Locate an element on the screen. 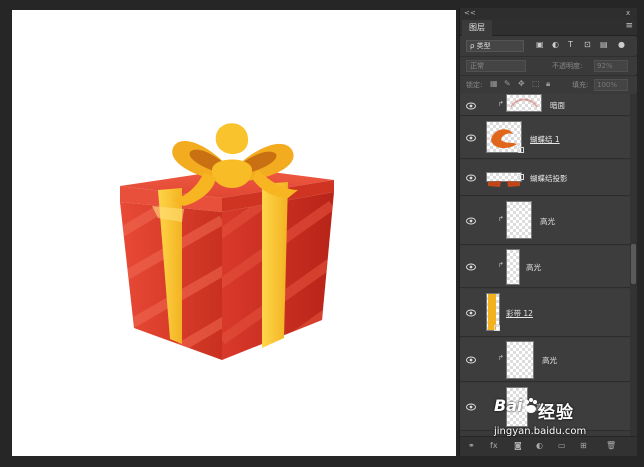  filter-toggle-icon: ● is located at coordinates (621, 44).